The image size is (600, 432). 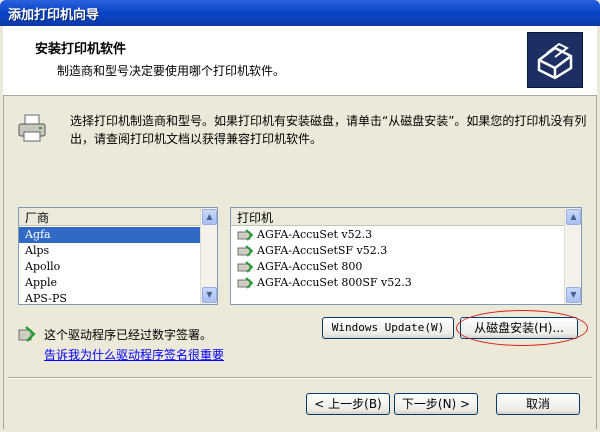 What do you see at coordinates (555, 60) in the screenshot?
I see `printer-wizard-icon` at bounding box center [555, 60].